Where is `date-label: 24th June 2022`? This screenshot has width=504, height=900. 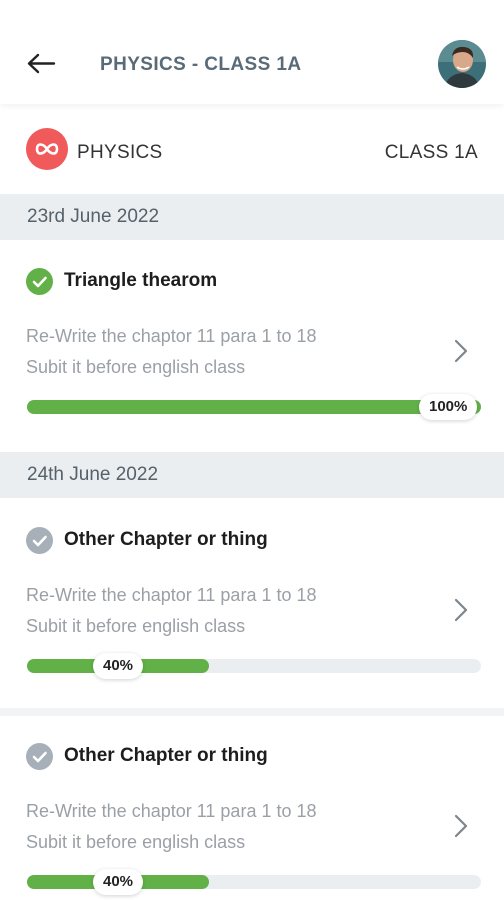
date-label: 24th June 2022 is located at coordinates (93, 474).